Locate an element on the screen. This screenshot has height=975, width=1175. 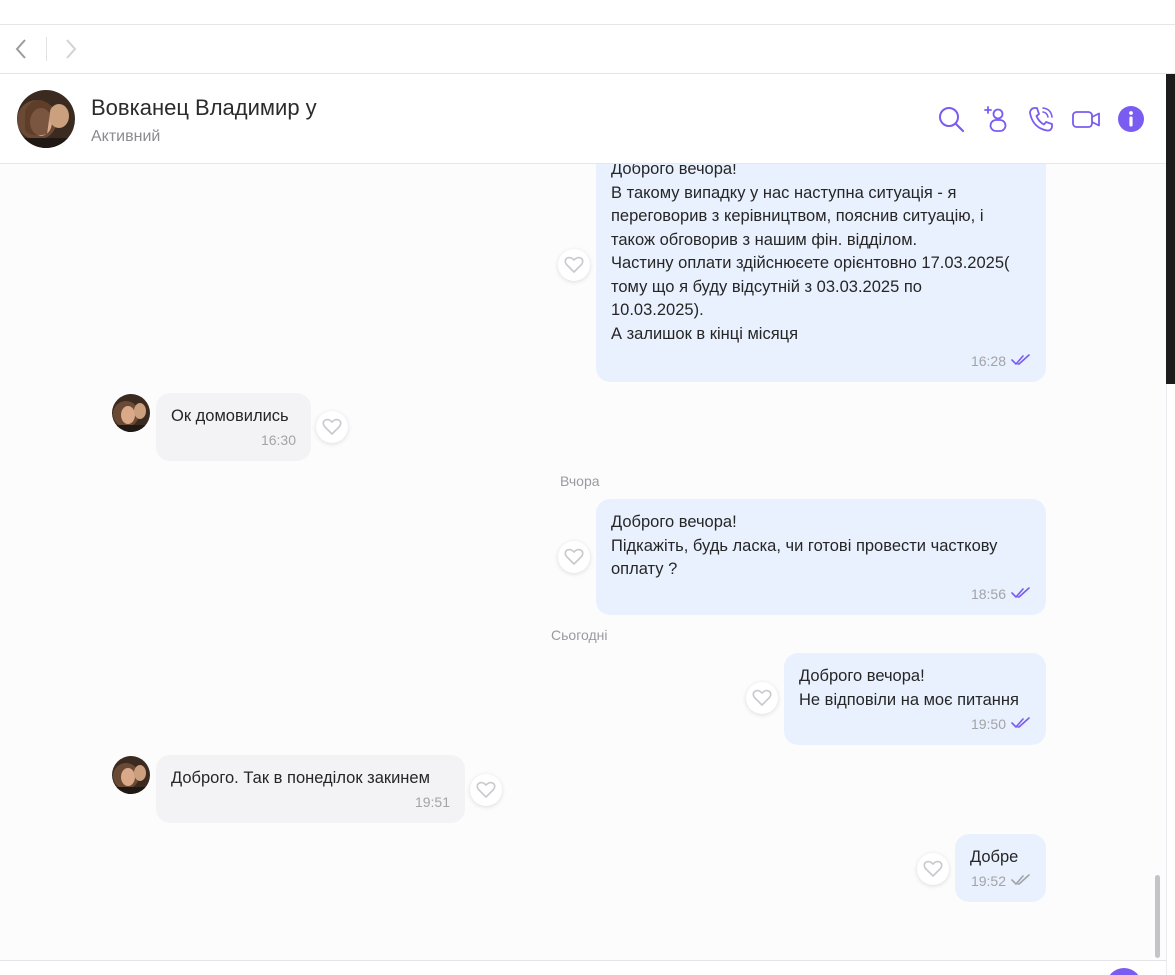
contact-avatar is located at coordinates (46, 119).